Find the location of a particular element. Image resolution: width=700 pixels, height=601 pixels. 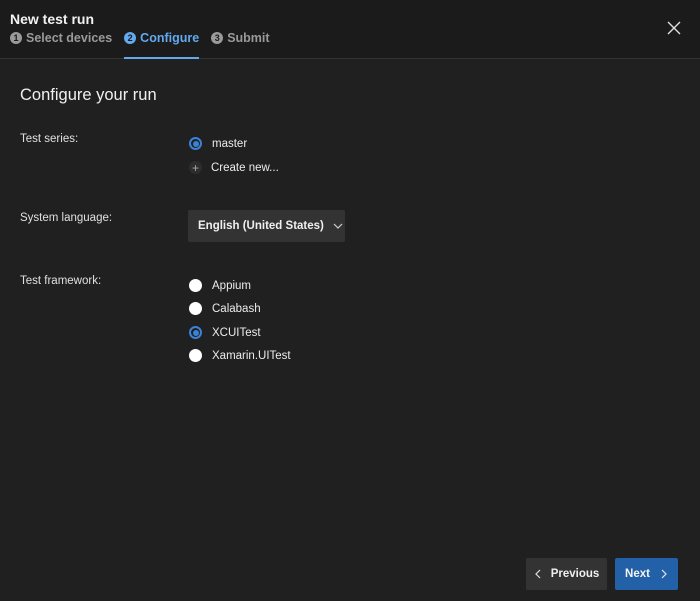

radio-label: master is located at coordinates (230, 143).